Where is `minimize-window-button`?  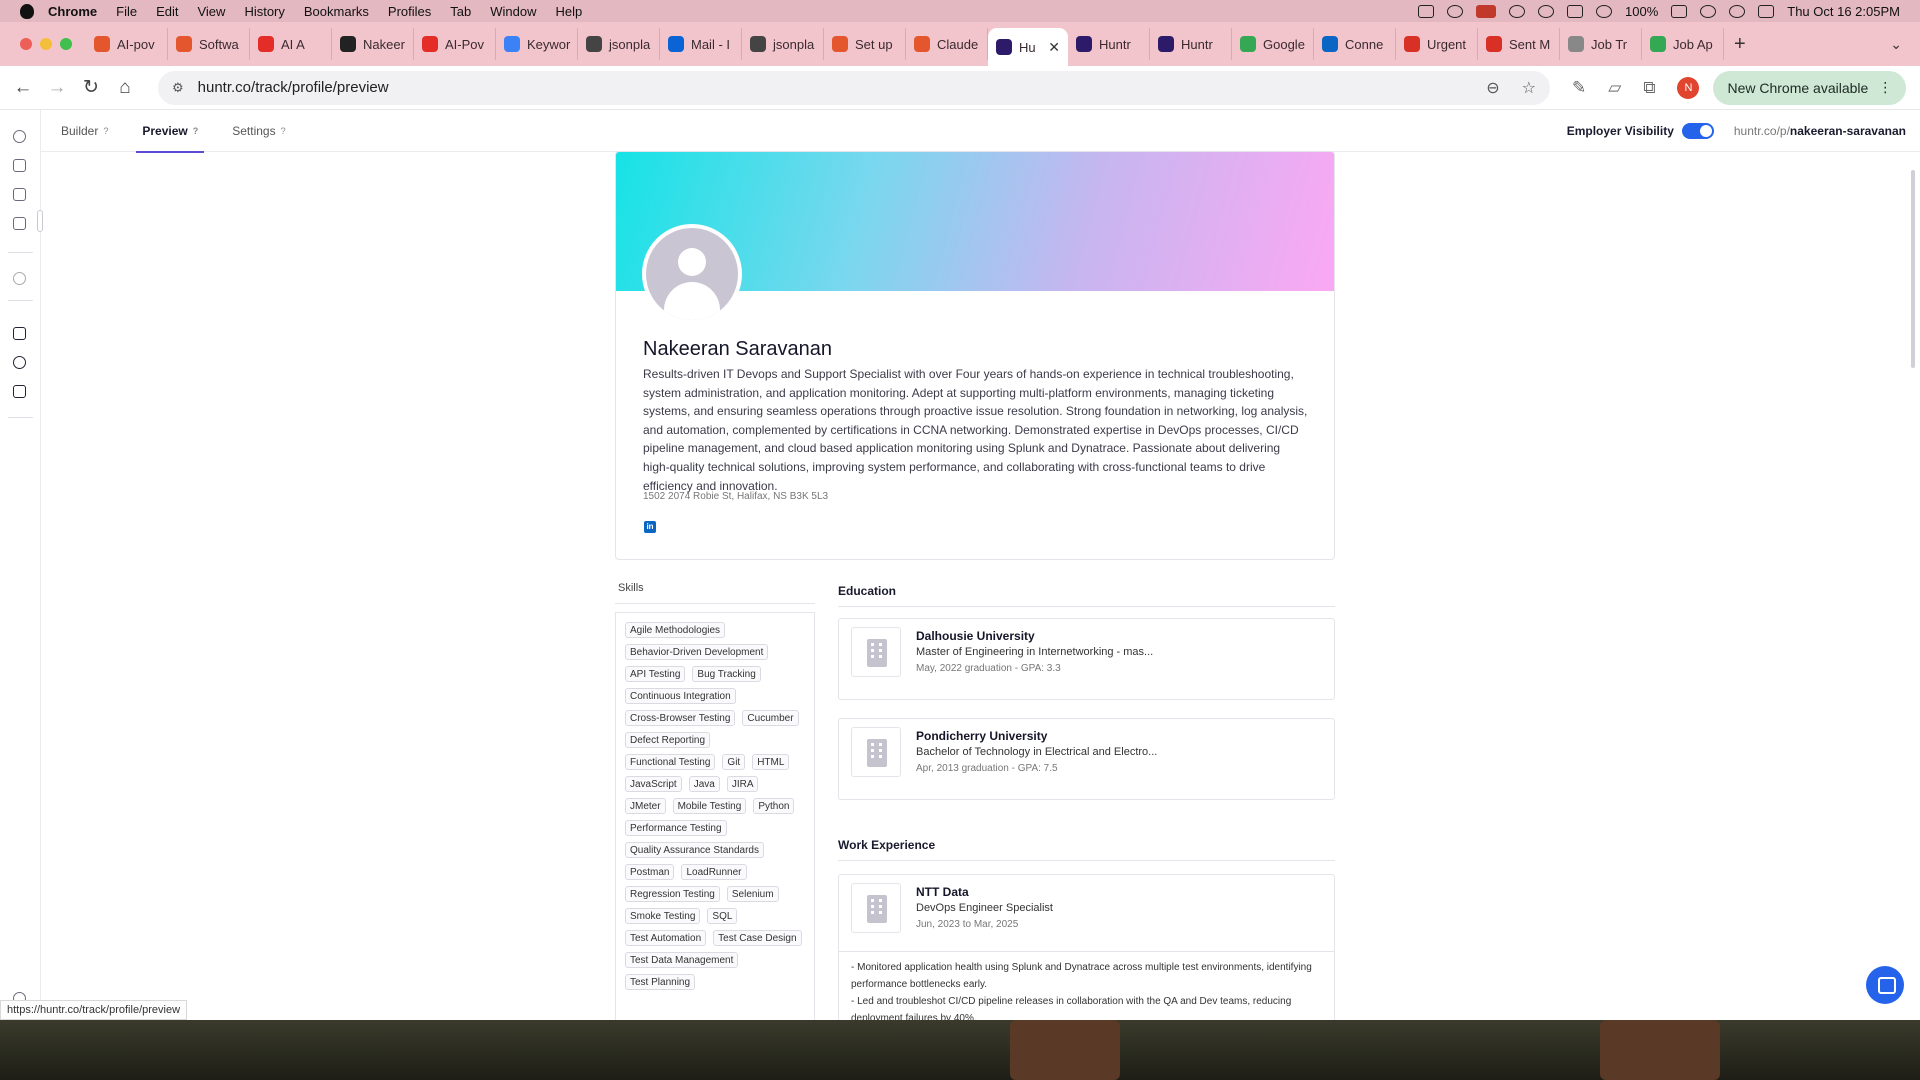
minimize-window-button is located at coordinates (46, 44).